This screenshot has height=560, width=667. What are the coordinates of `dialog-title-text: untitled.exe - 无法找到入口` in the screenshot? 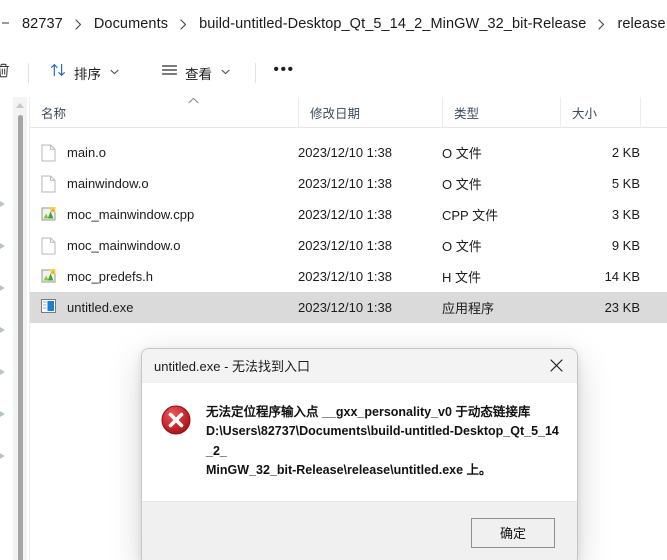 It's located at (232, 366).